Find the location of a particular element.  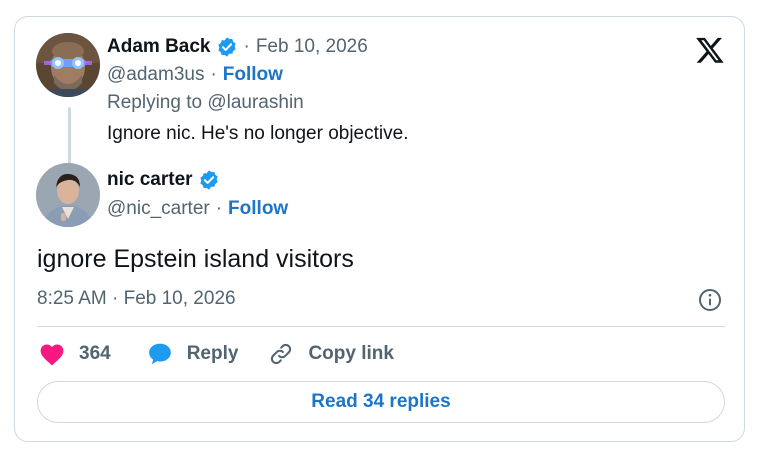

quoted-author-name: Adam Back is located at coordinates (159, 47).